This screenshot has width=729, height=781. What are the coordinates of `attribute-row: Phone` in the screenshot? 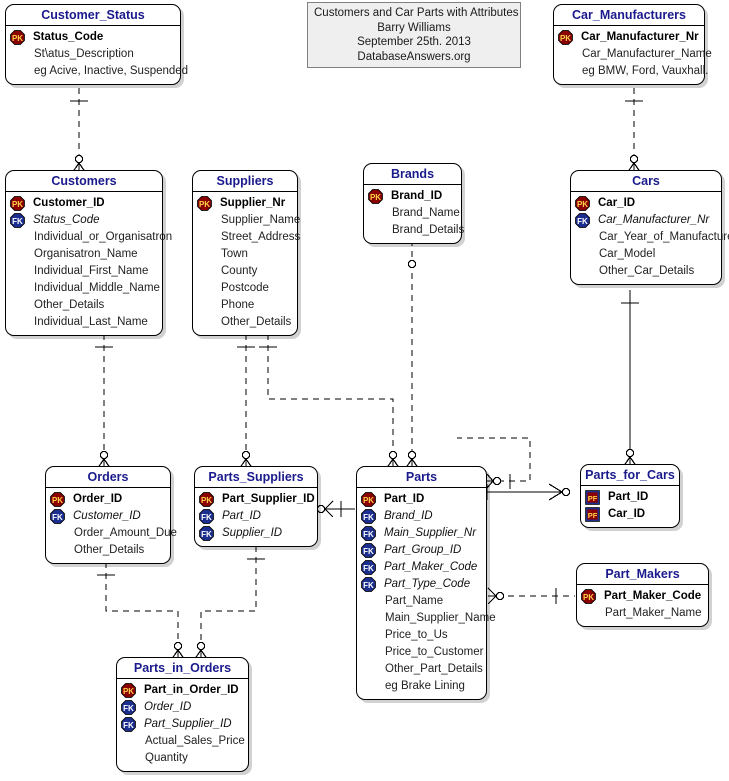 It's located at (245, 305).